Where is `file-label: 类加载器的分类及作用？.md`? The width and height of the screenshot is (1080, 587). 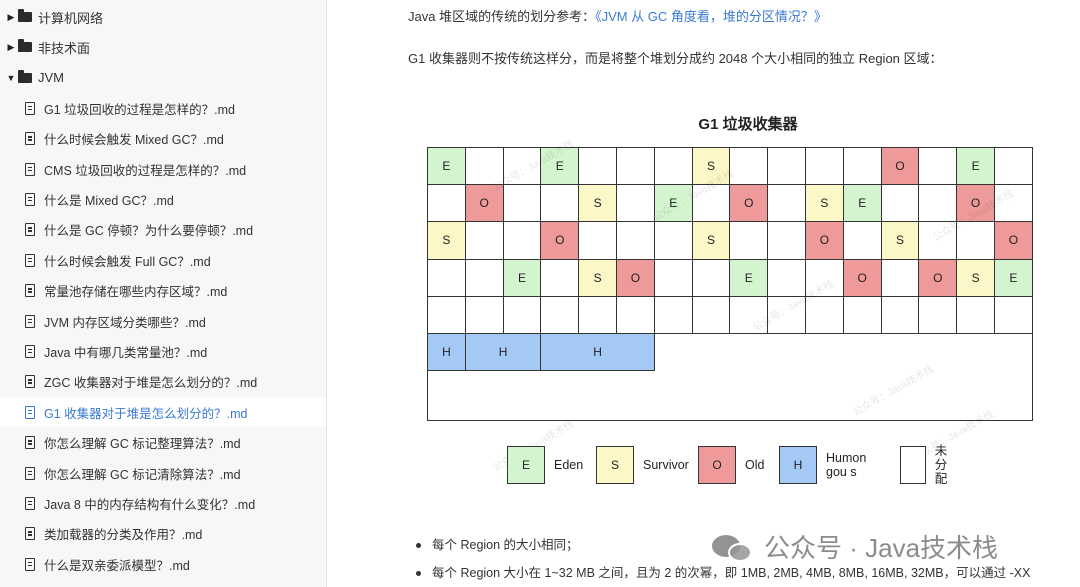
file-label: 类加载器的分类及作用？.md is located at coordinates (123, 535).